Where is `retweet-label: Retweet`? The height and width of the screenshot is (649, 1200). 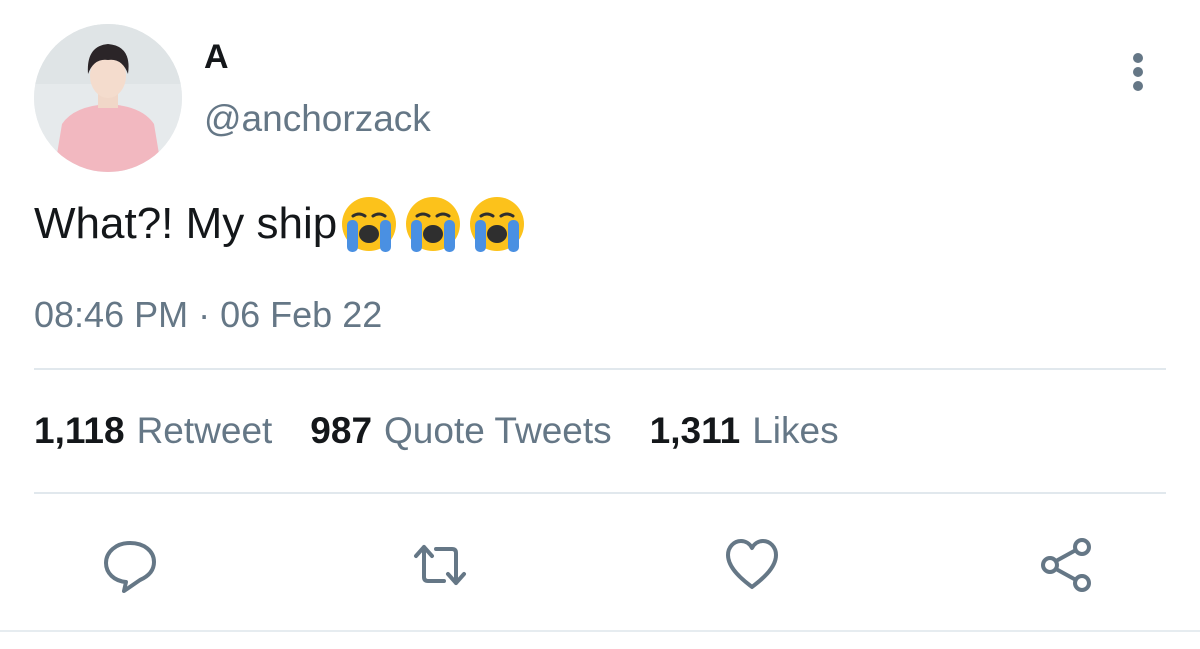 retweet-label: Retweet is located at coordinates (204, 430).